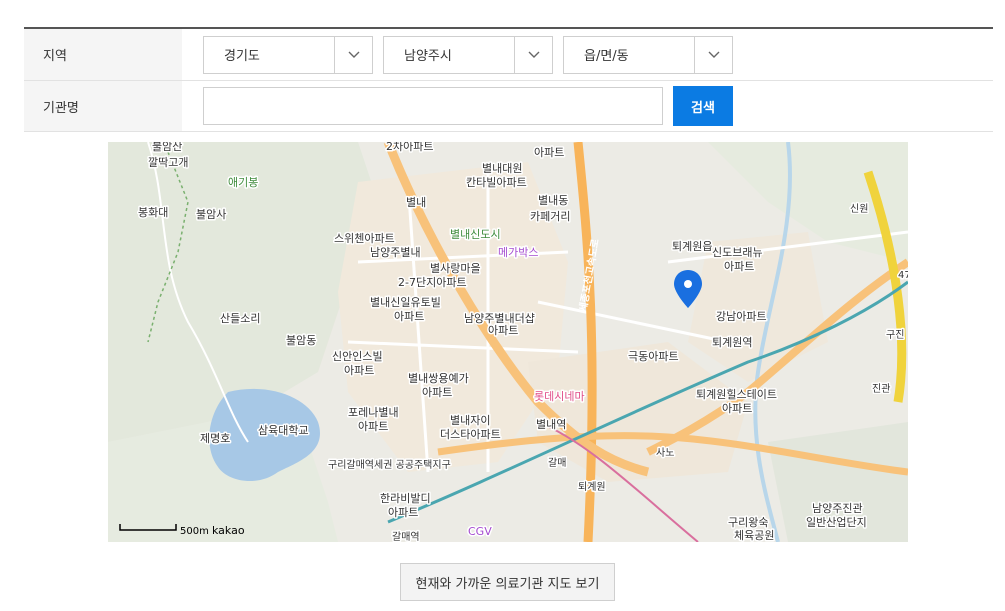 The height and width of the screenshot is (611, 1005). What do you see at coordinates (837, 508) in the screenshot?
I see `map-label: 남양주진관` at bounding box center [837, 508].